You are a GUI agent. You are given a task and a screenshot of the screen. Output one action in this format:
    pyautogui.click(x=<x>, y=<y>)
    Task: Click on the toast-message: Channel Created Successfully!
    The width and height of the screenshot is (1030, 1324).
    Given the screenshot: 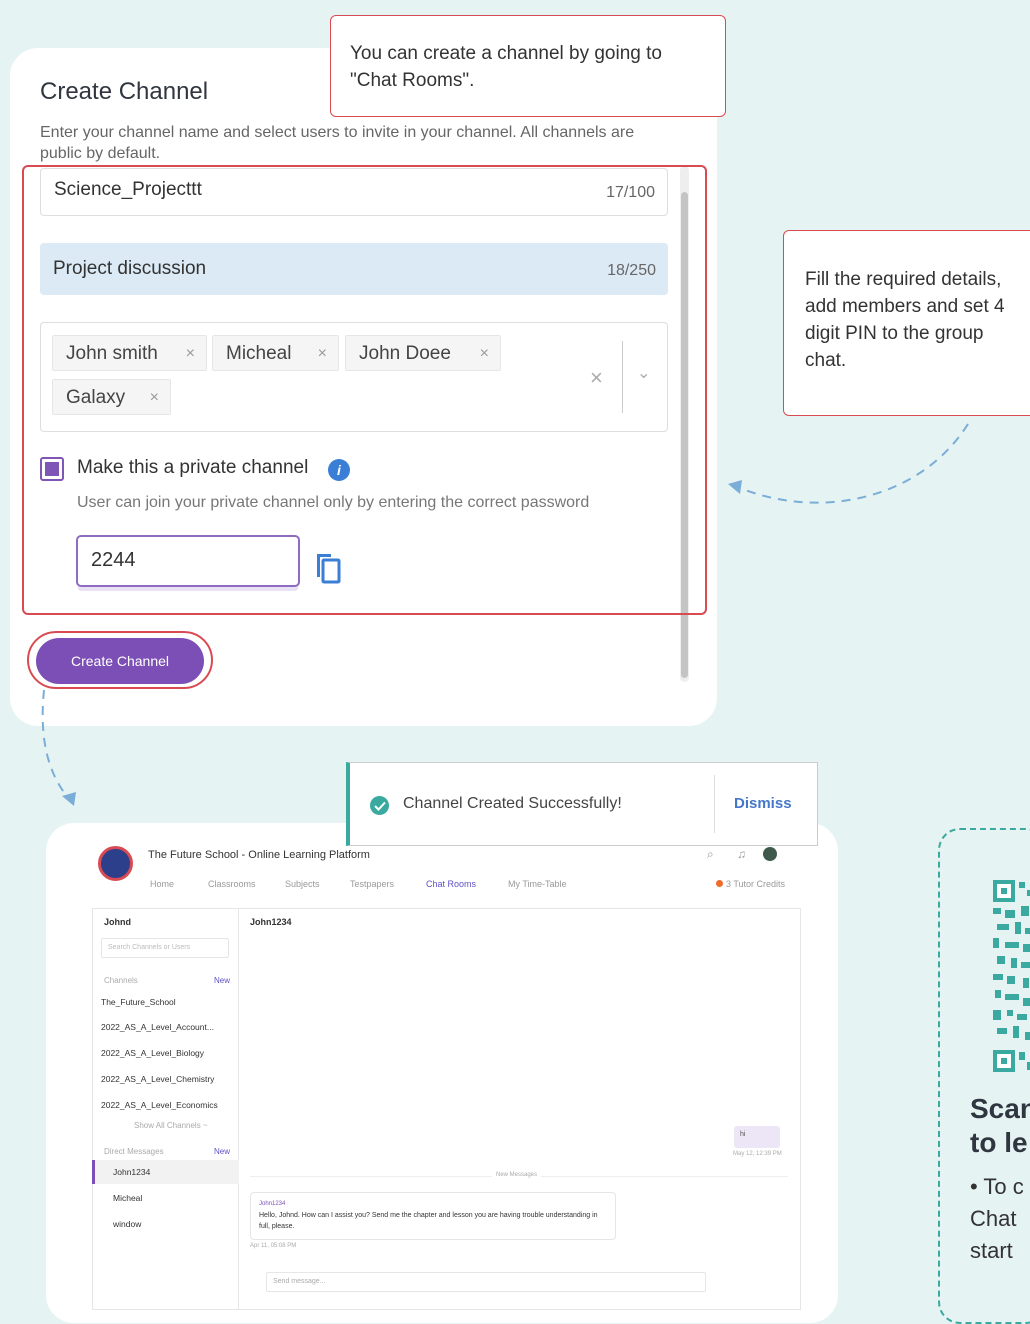 What is the action you would take?
    pyautogui.click(x=512, y=803)
    